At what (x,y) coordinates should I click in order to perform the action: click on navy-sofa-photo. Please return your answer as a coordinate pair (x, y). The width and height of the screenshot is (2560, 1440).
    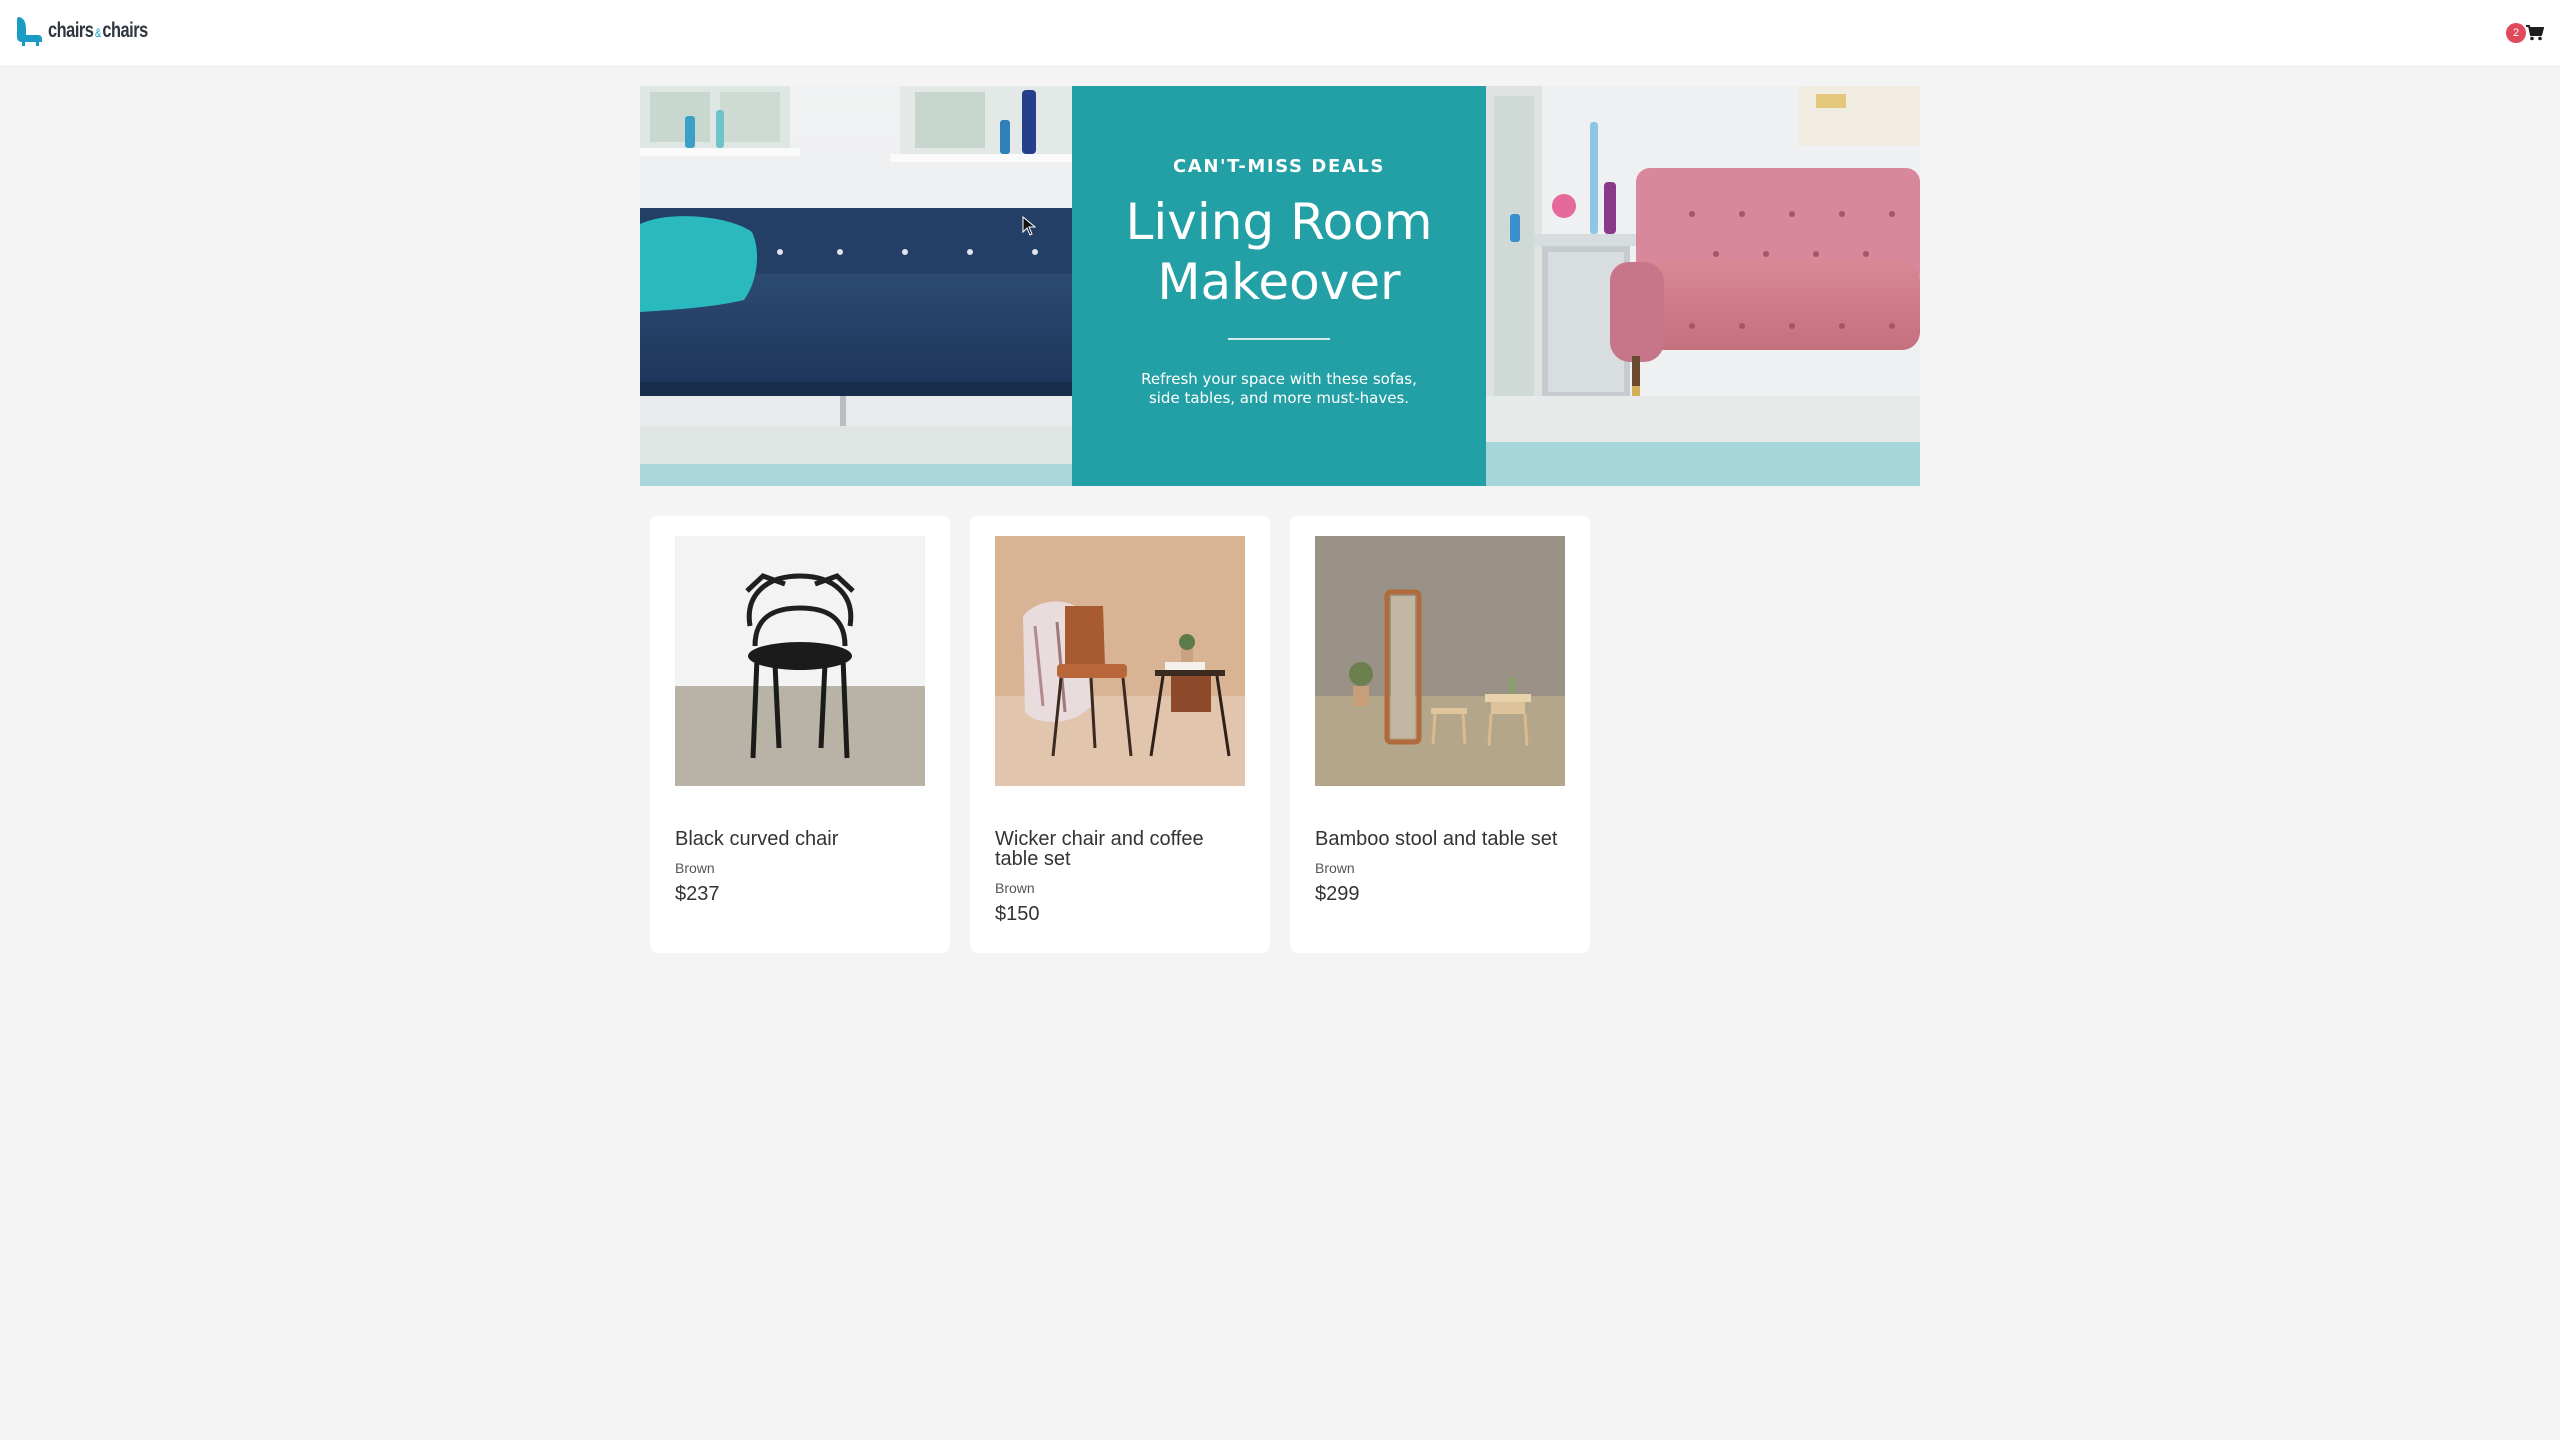
    Looking at the image, I should click on (856, 286).